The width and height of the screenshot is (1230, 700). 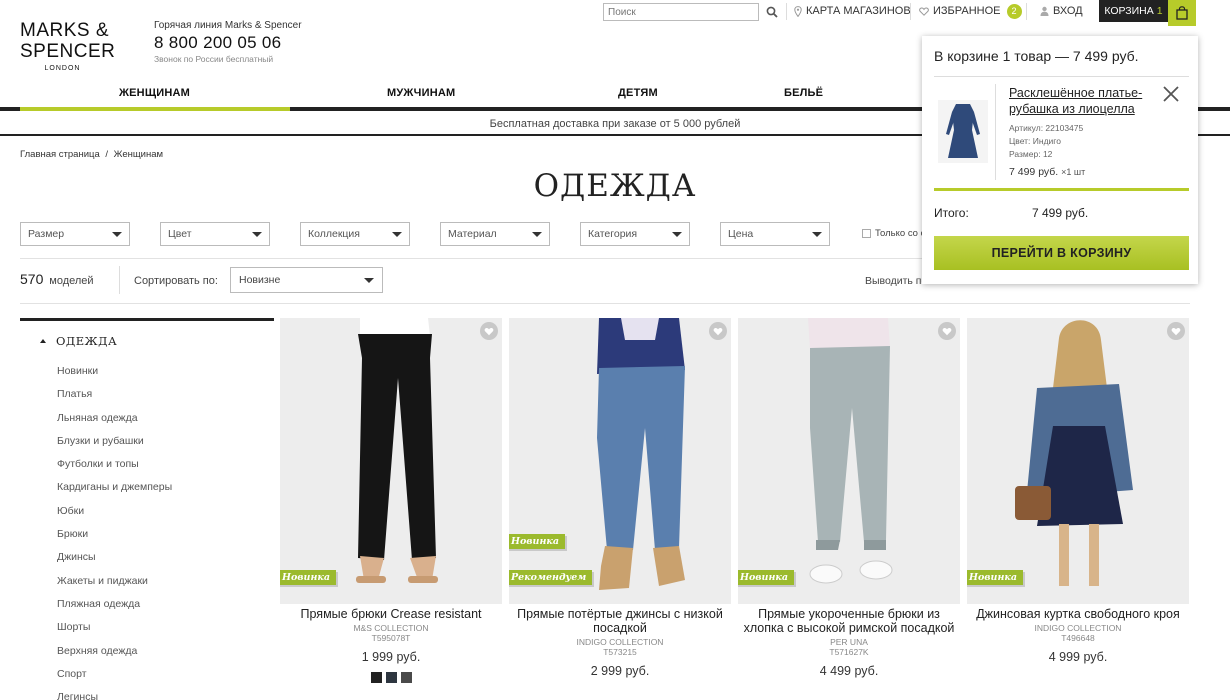 What do you see at coordinates (114, 469) in the screenshot?
I see `sidebar-item-tshirts: Футболки и топы` at bounding box center [114, 469].